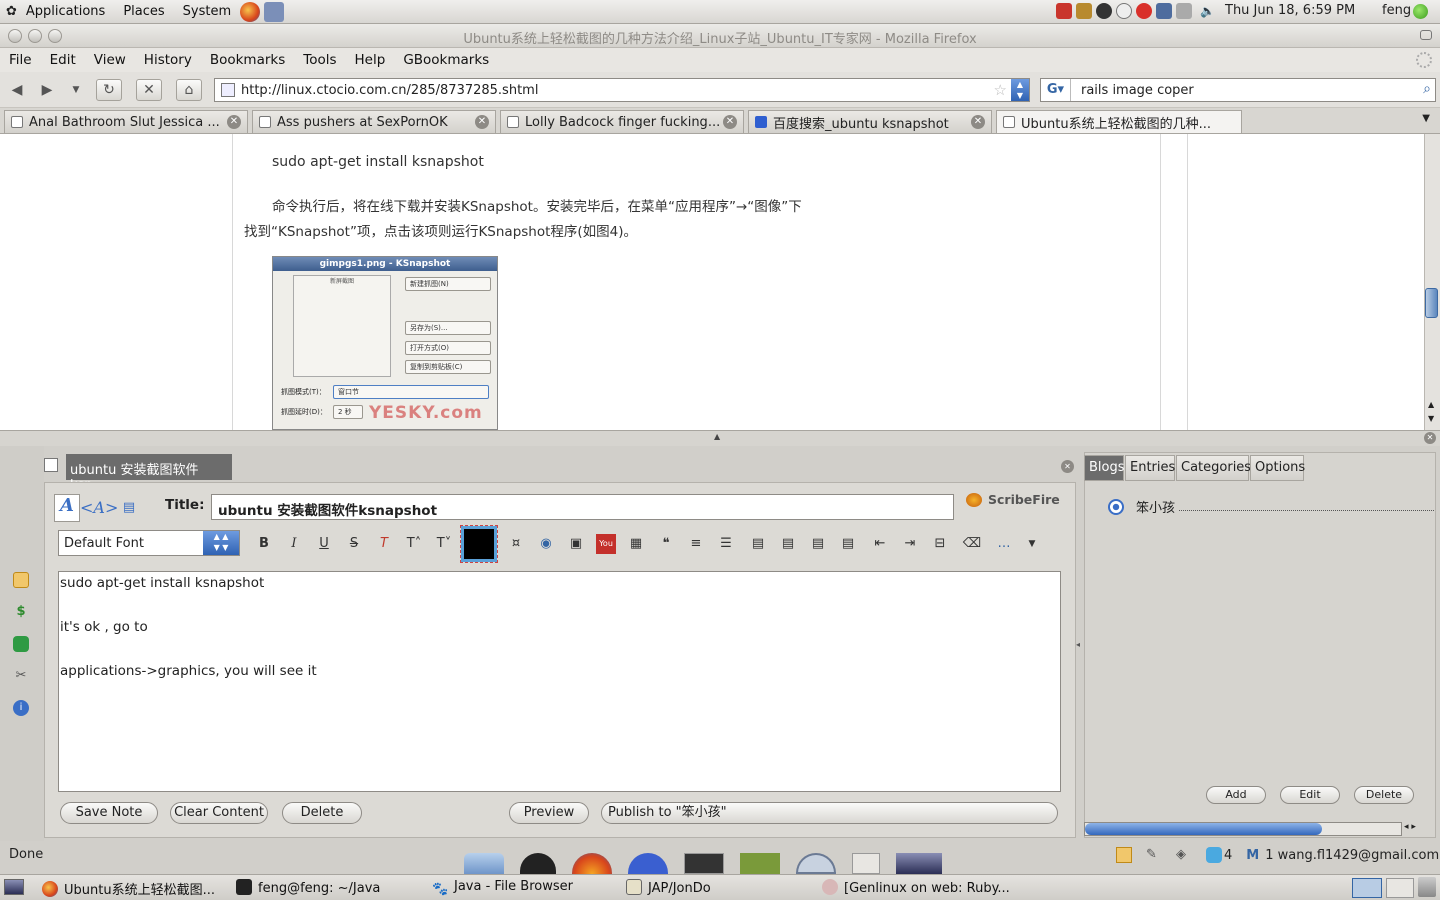 Image resolution: width=1440 pixels, height=900 pixels. Describe the element at coordinates (21, 708) in the screenshot. I see `info-icon: i` at that location.